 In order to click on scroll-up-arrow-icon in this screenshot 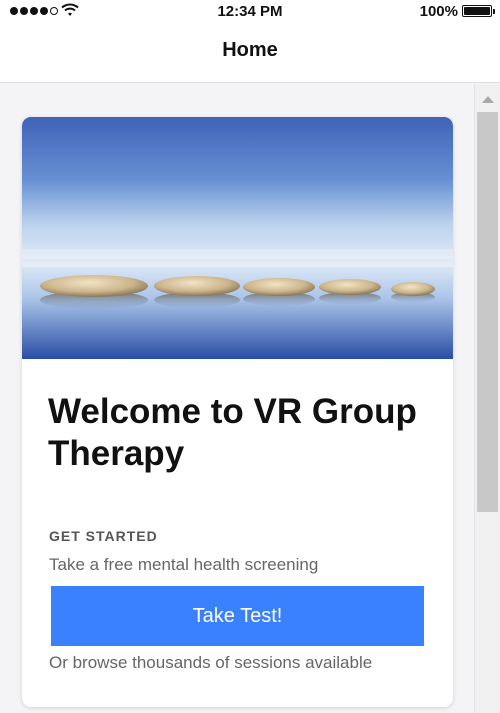, I will do `click(488, 99)`.